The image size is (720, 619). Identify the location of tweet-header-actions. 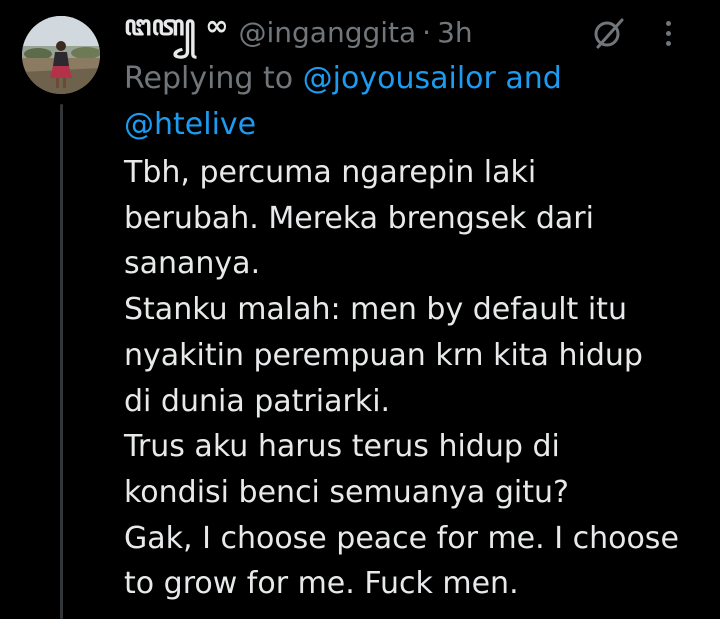
(632, 33).